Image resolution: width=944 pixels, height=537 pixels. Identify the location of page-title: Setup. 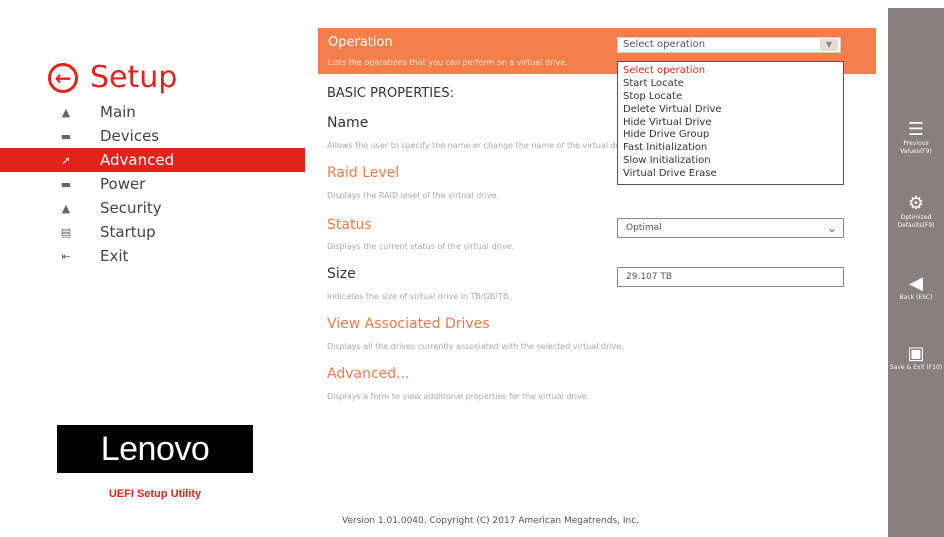
(134, 77).